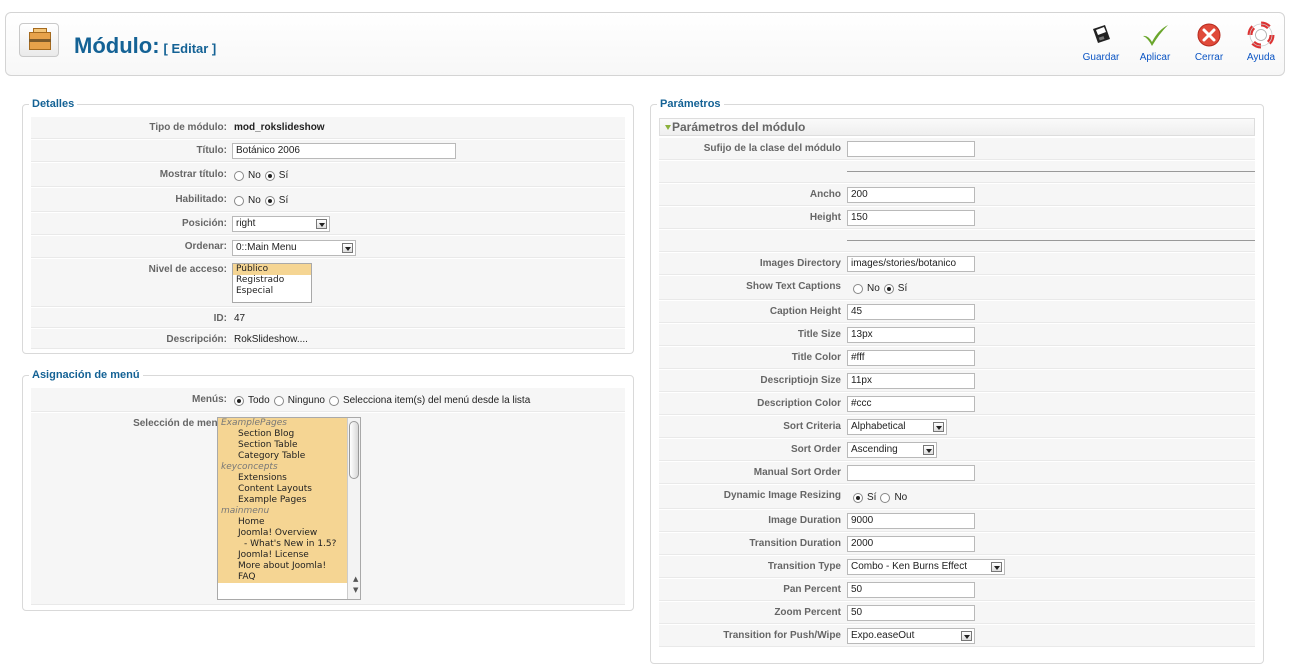 This screenshot has width=1291, height=664. Describe the element at coordinates (911, 358) in the screenshot. I see `title-color-input: #fff` at that location.